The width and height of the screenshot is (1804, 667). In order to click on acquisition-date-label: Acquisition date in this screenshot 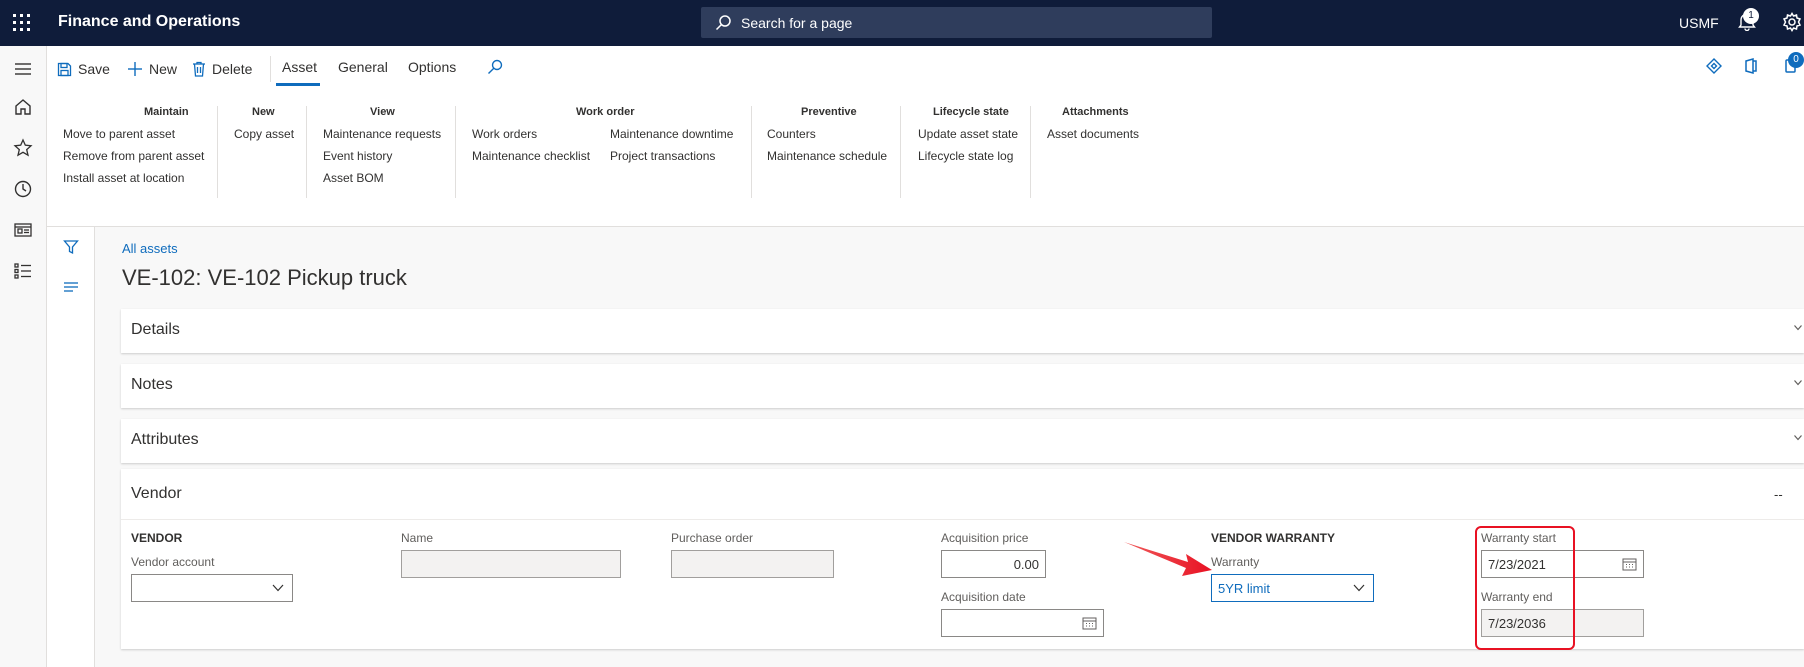, I will do `click(983, 597)`.